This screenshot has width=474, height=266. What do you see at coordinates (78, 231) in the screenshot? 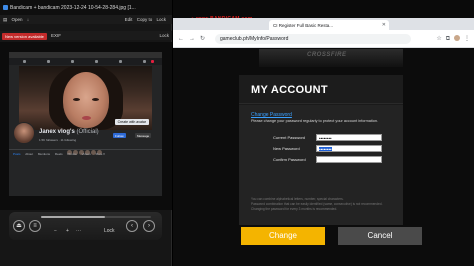
I see `more-icon: ···` at bounding box center [78, 231].